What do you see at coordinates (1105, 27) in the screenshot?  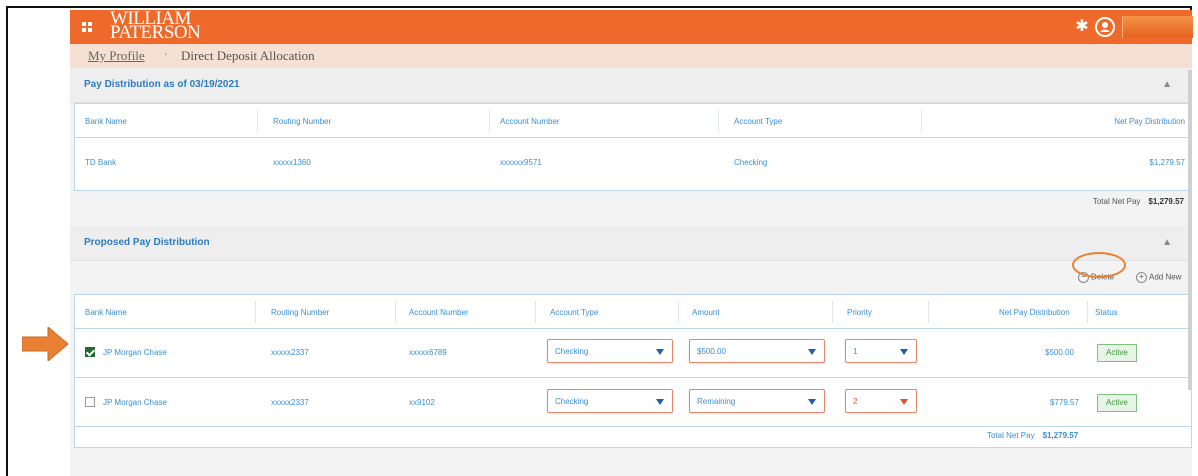 I see `user-avatar-icon` at bounding box center [1105, 27].